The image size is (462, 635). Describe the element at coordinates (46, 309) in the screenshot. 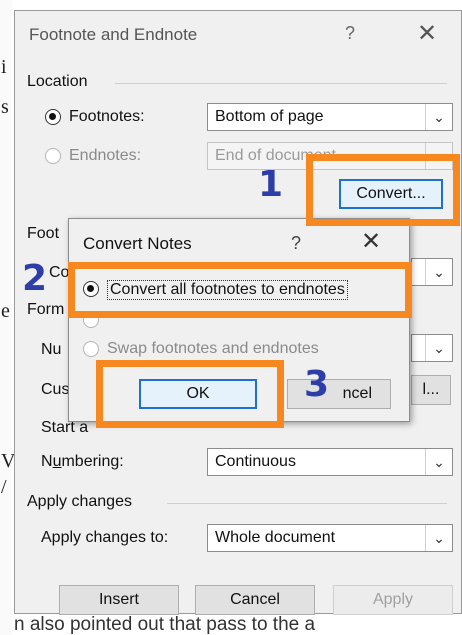

I see `format-section-heading: Form` at that location.